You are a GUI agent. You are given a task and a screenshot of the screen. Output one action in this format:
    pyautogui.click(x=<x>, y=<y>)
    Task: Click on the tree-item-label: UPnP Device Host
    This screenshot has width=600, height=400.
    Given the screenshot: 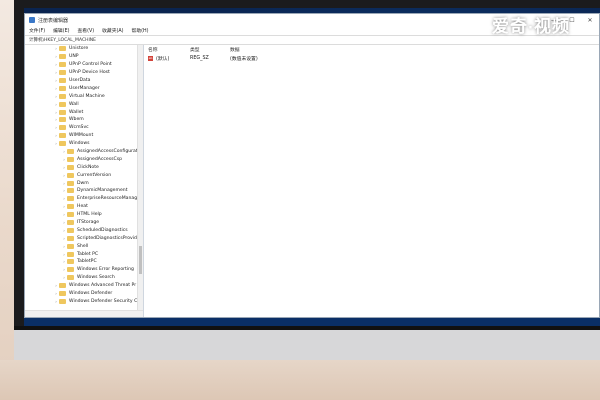 What is the action you would take?
    pyautogui.click(x=89, y=73)
    